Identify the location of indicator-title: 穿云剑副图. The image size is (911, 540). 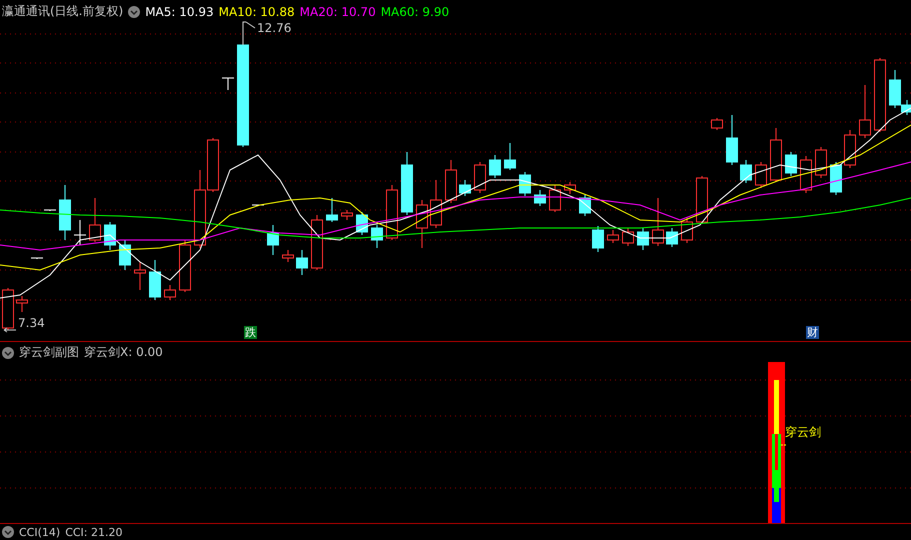
(49, 352).